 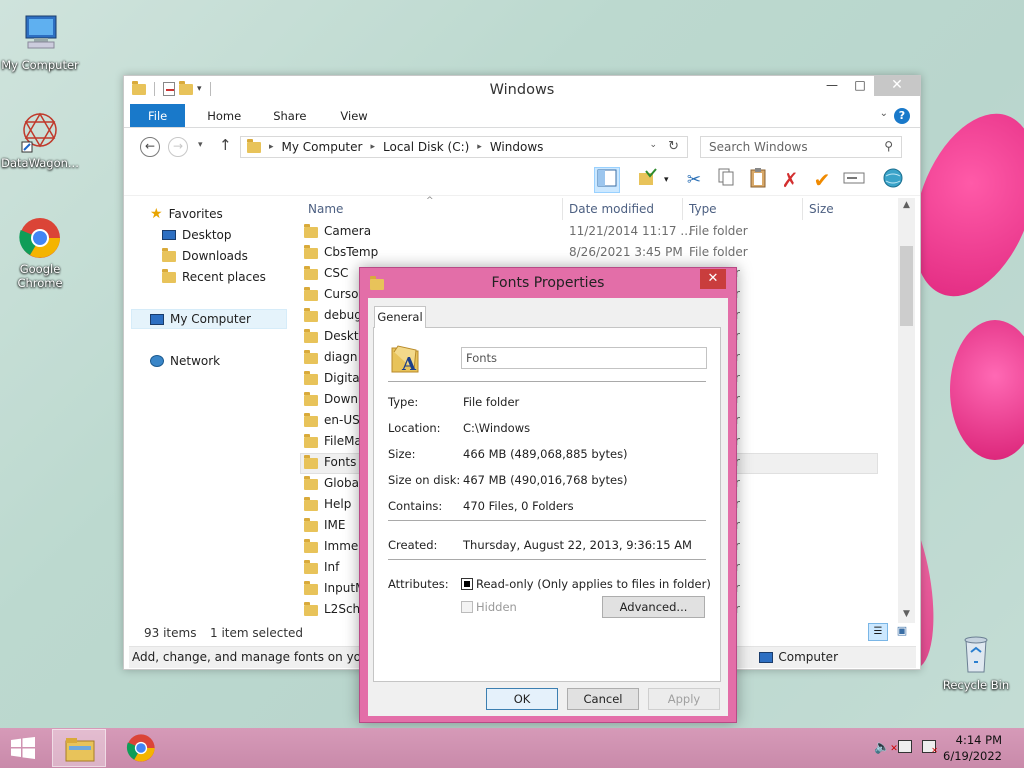 I want to click on cut-icon: ✂, so click(x=694, y=180).